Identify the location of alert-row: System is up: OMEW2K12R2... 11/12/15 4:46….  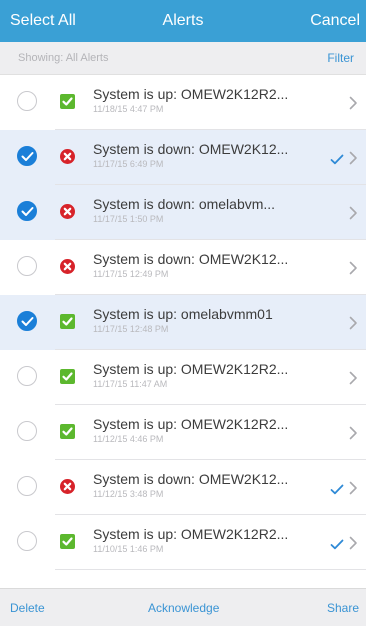
(183, 432).